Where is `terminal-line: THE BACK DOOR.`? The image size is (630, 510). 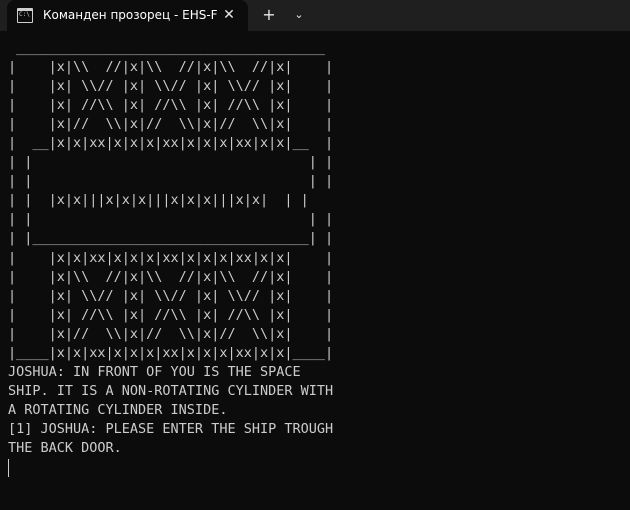 terminal-line: THE BACK DOOR. is located at coordinates (65, 447).